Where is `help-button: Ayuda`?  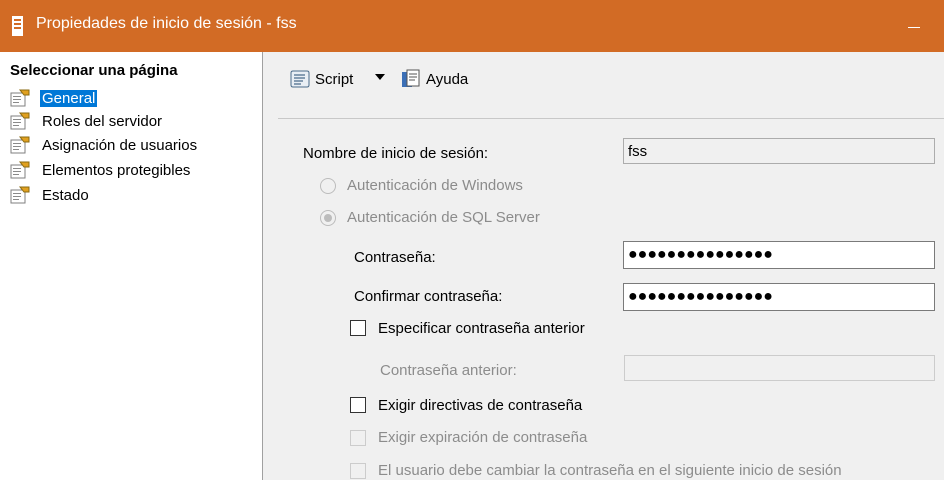 help-button: Ayuda is located at coordinates (445, 80).